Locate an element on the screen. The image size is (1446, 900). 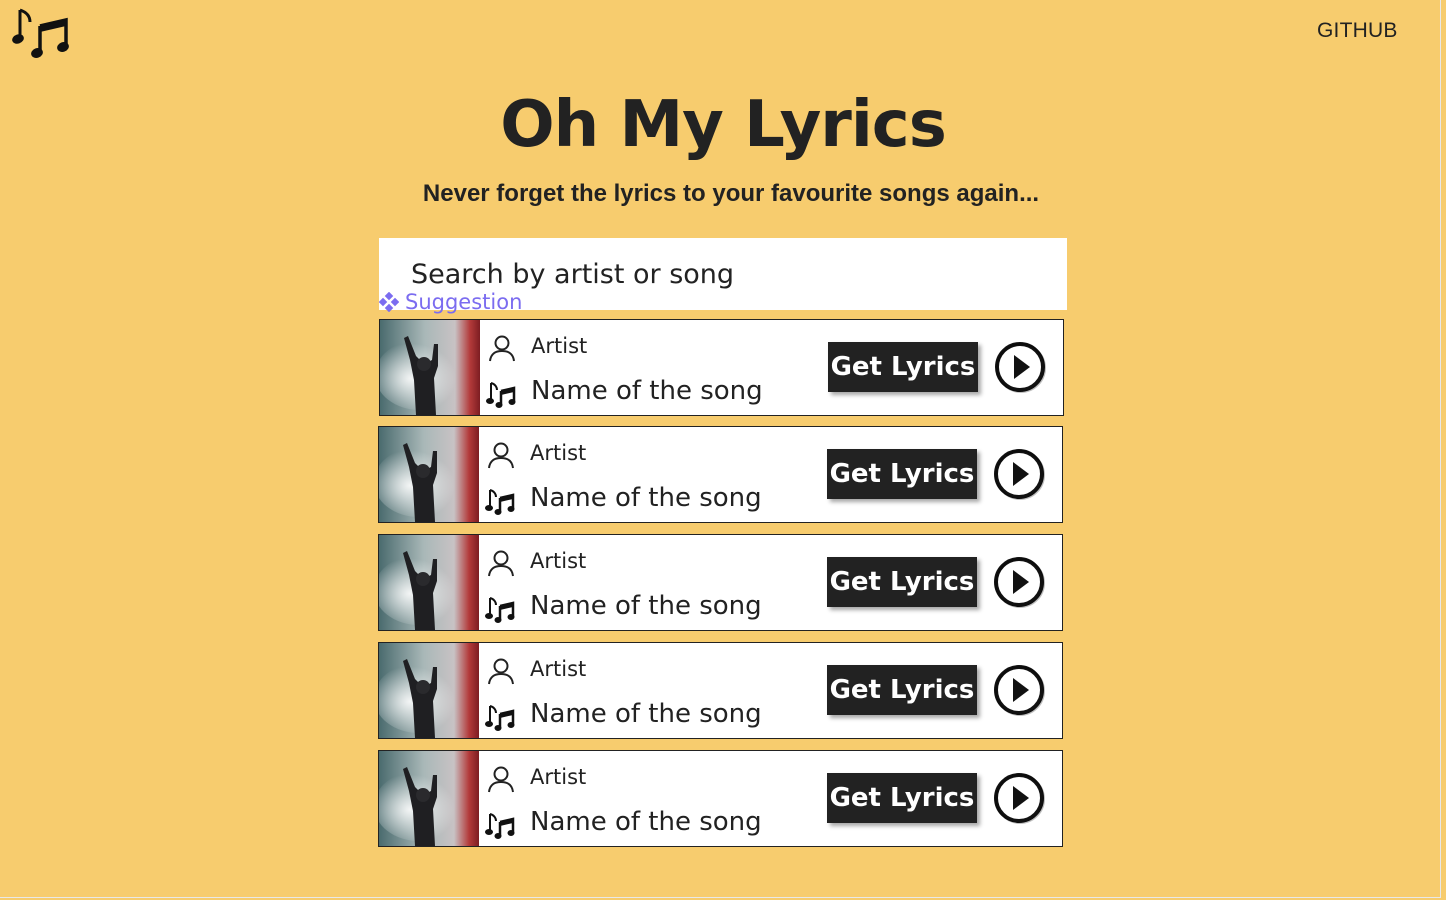
music-notes-icon is located at coordinates (41, 33).